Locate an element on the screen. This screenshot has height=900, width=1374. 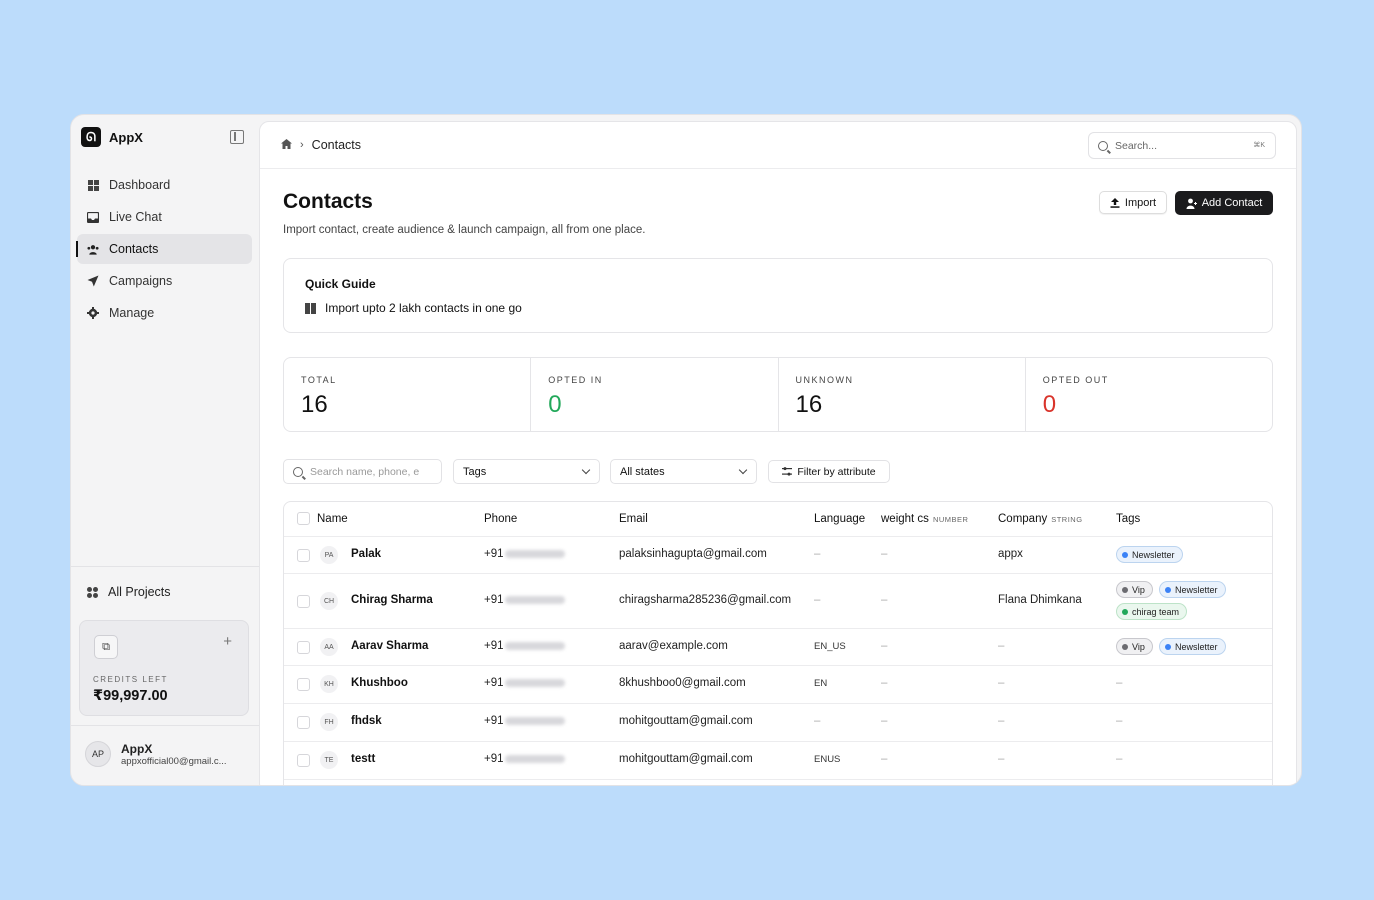
home-icon is located at coordinates (286, 145).